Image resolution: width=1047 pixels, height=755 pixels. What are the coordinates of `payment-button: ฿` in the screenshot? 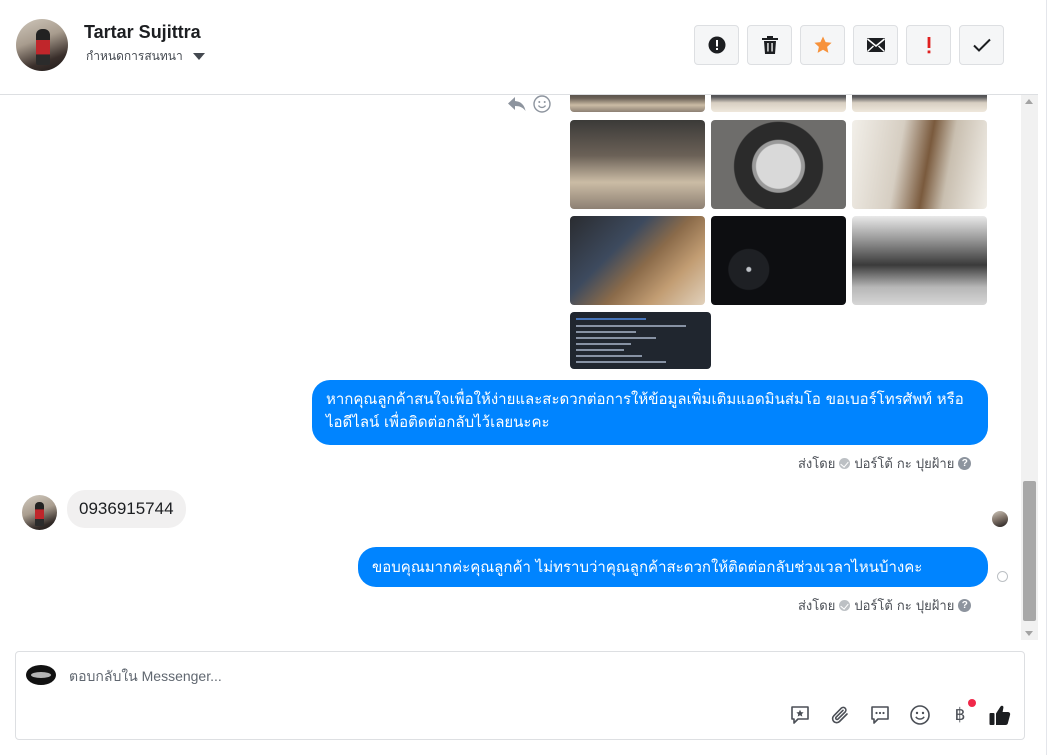 It's located at (962, 713).